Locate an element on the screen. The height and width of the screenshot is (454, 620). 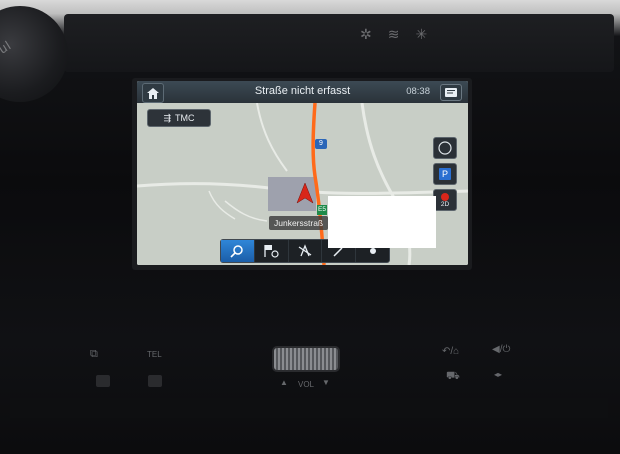
search-icon is located at coordinates (237, 251).